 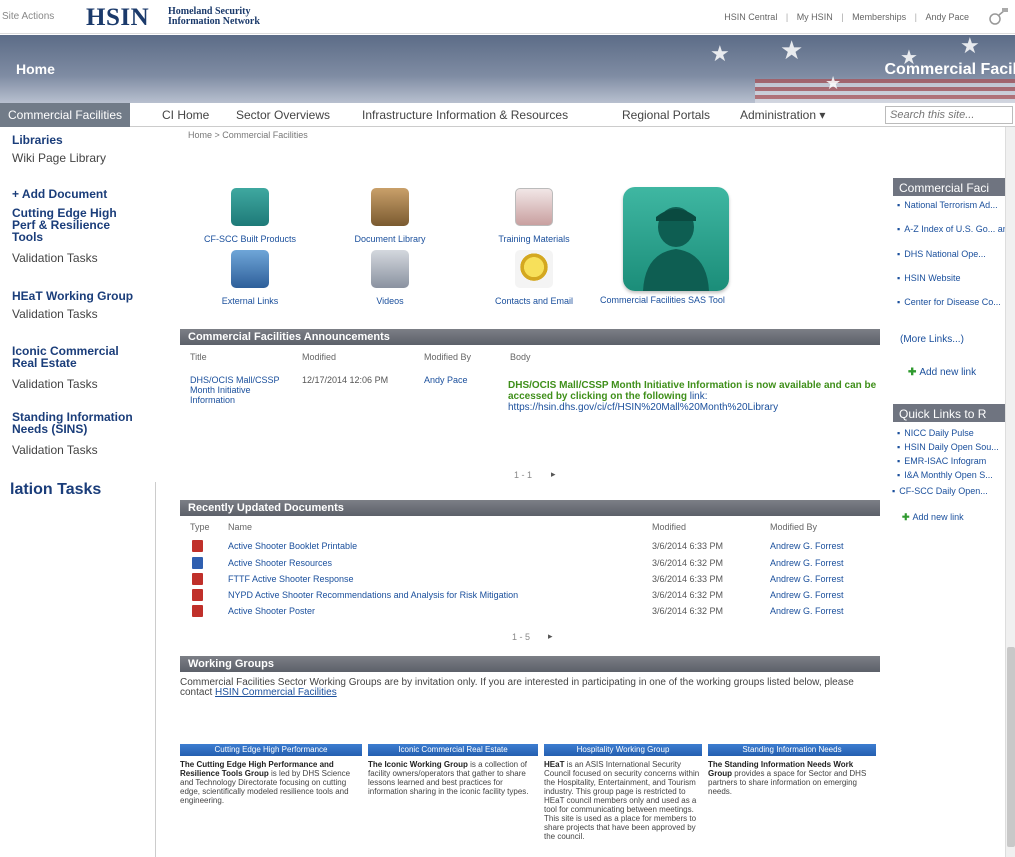 I want to click on wg-card-cutting-edge: Cutting Edge High Performance, so click(x=271, y=750).